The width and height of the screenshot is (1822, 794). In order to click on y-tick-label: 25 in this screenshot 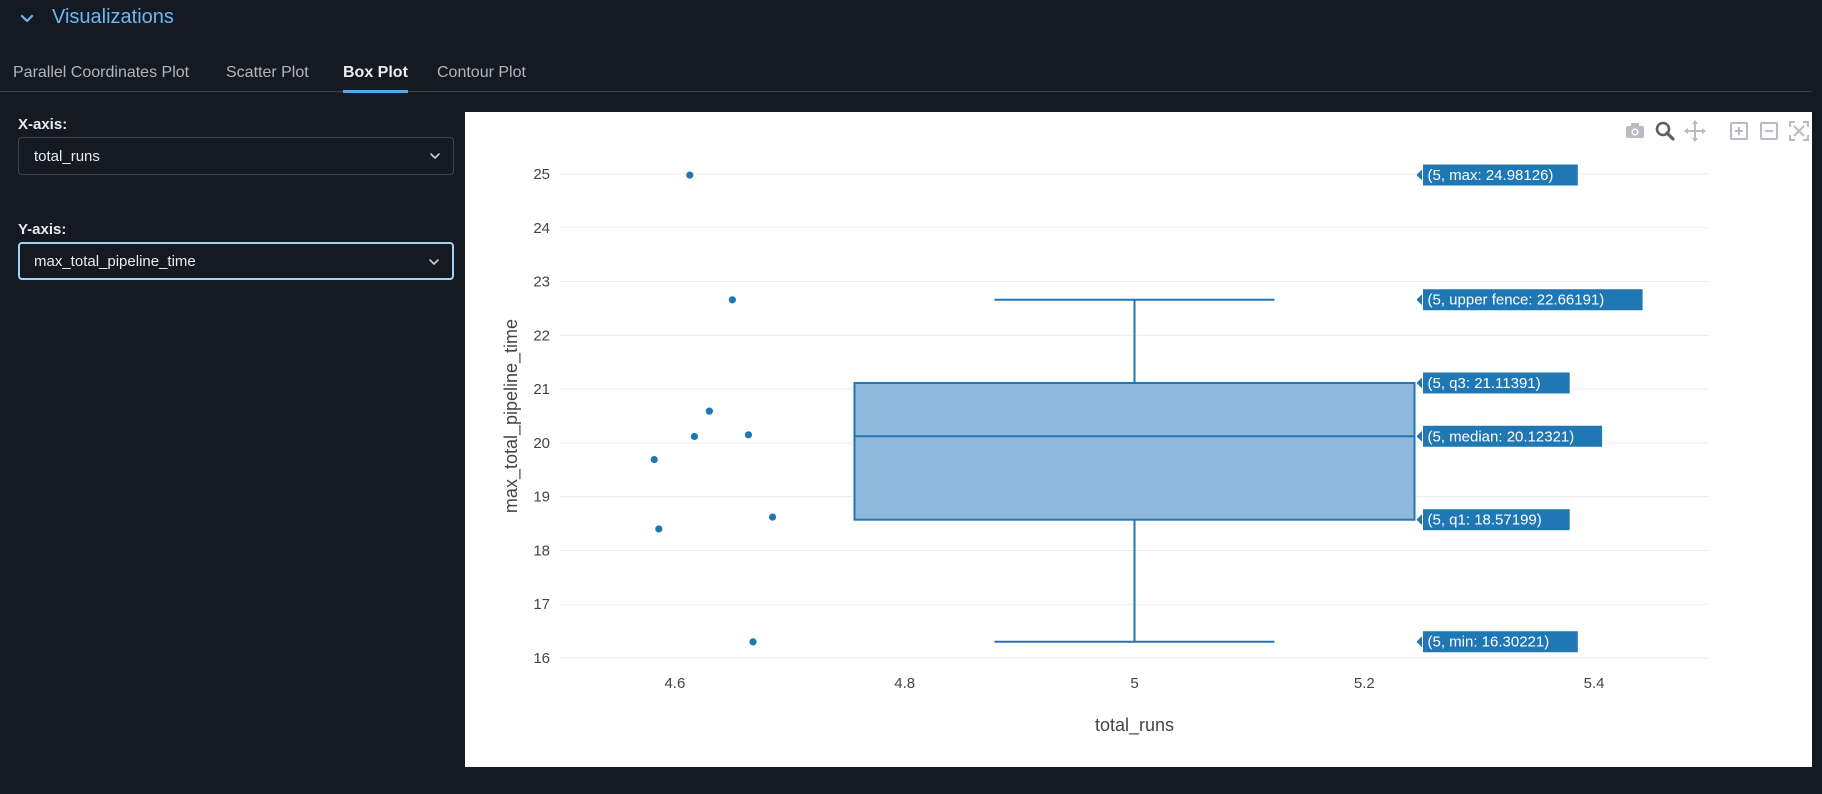, I will do `click(541, 174)`.